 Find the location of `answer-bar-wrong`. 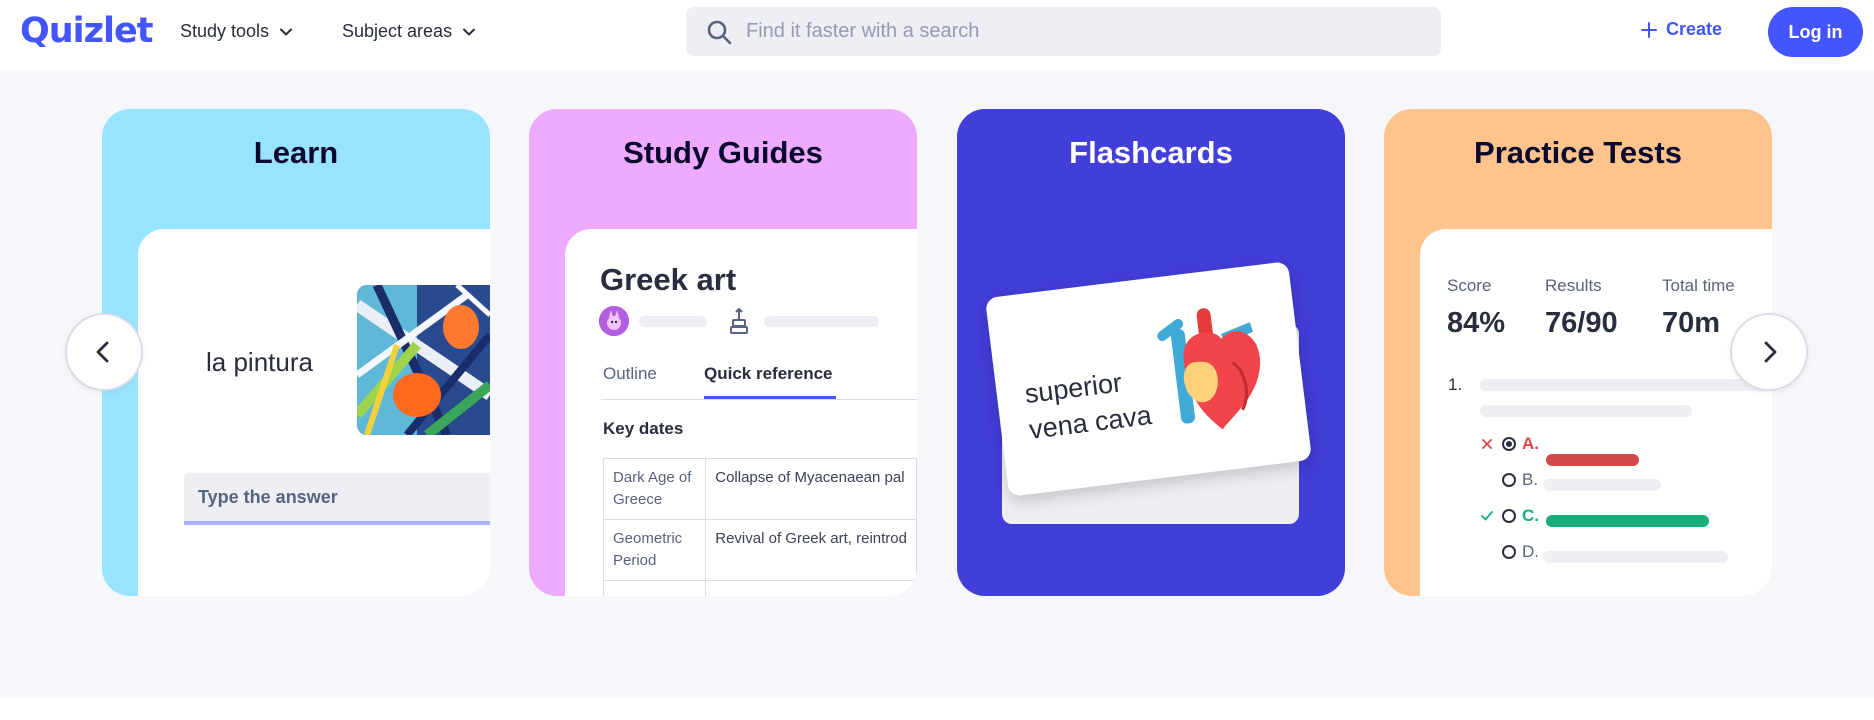

answer-bar-wrong is located at coordinates (1592, 460).